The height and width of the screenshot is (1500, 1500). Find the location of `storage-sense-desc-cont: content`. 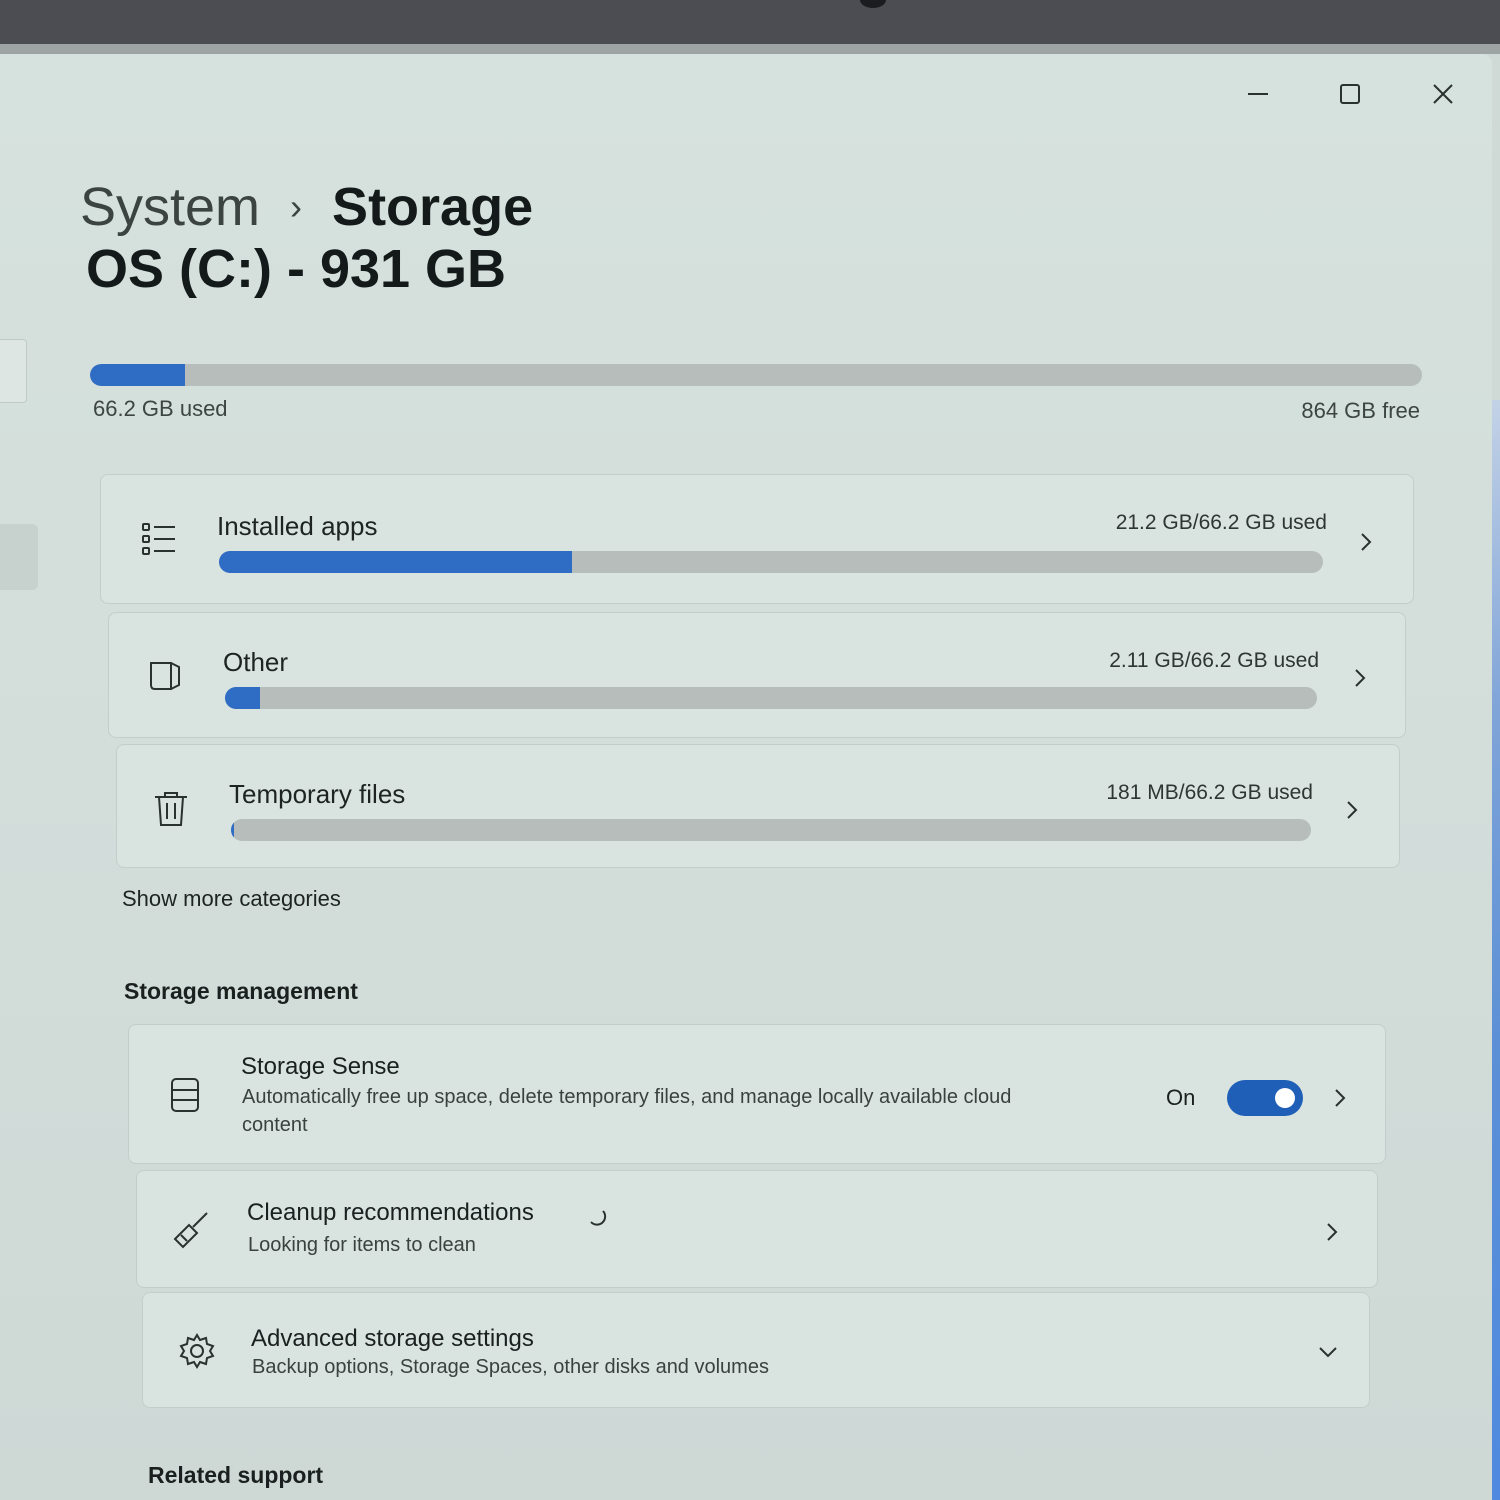

storage-sense-desc-cont: content is located at coordinates (275, 1125).